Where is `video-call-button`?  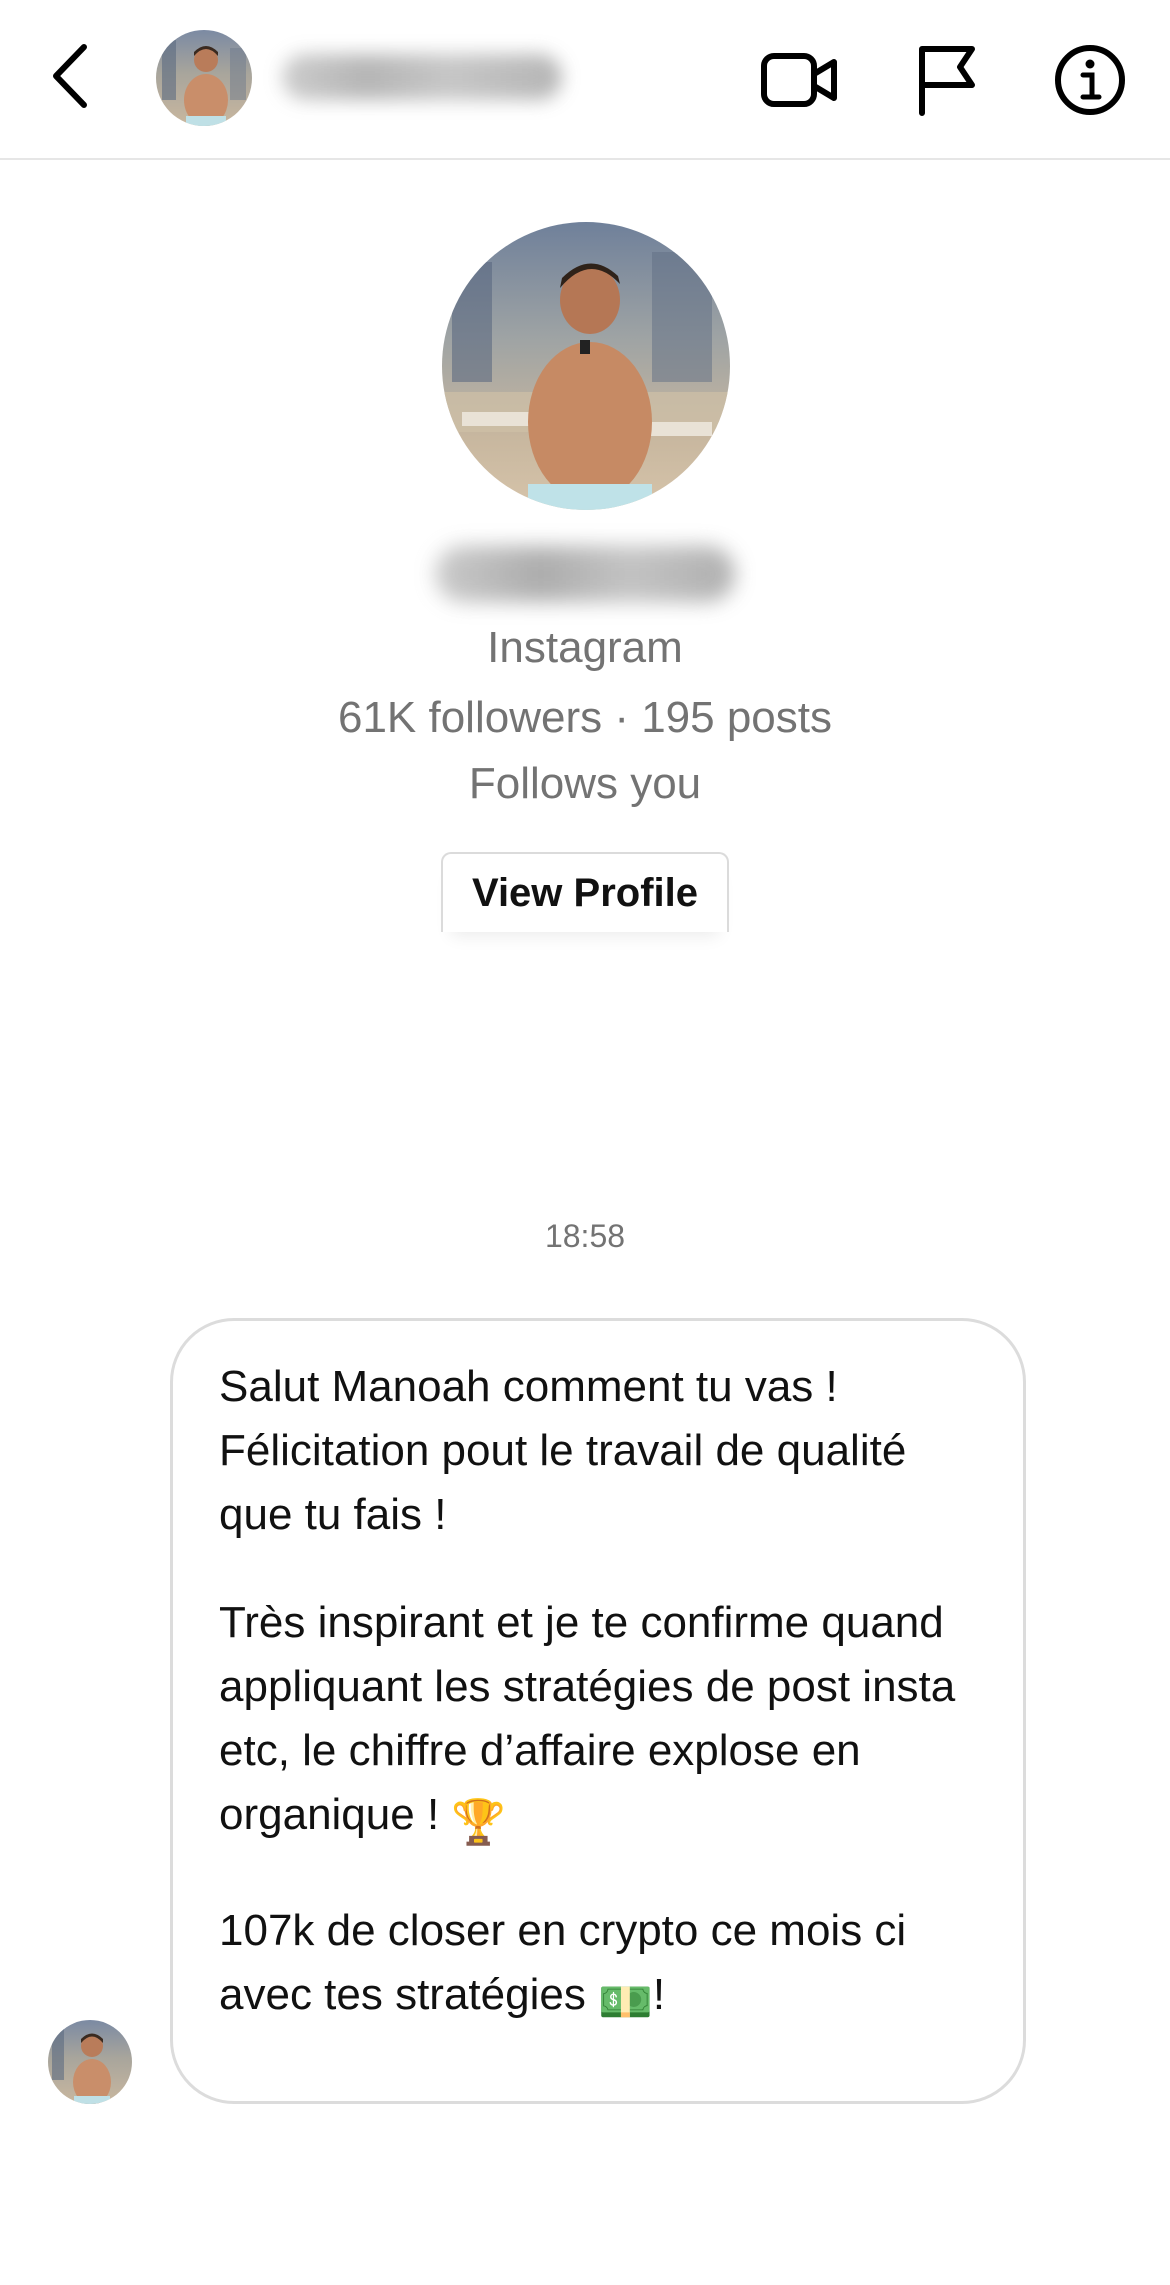 video-call-button is located at coordinates (800, 80).